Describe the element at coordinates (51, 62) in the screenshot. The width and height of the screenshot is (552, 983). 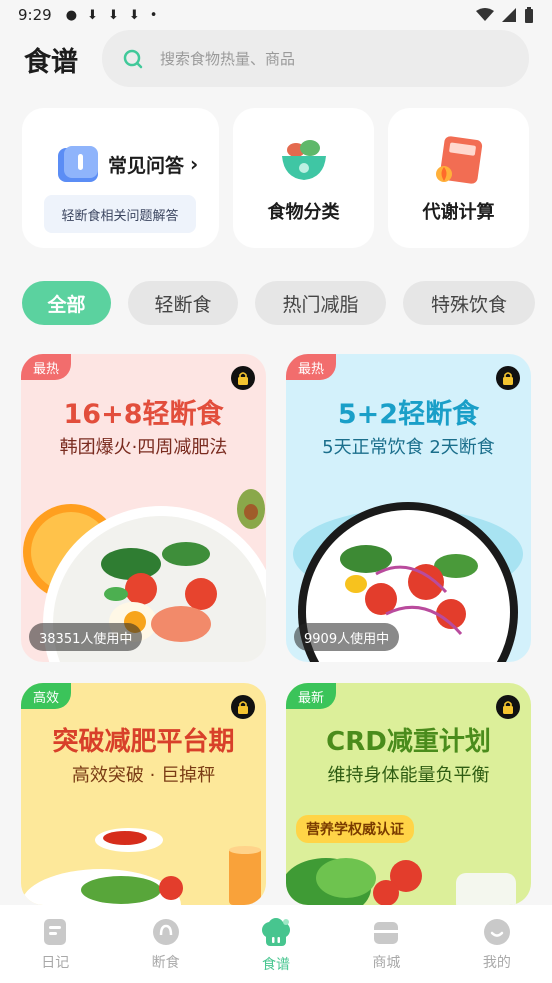
I see `page-title: 食谱` at that location.